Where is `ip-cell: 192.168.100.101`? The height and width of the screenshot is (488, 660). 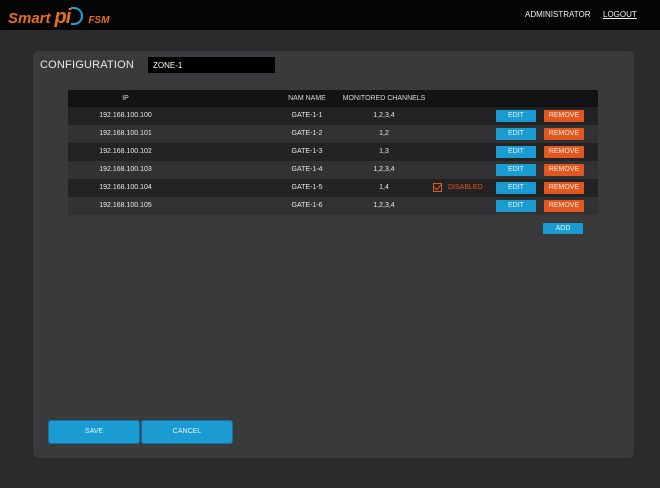
ip-cell: 192.168.100.101 is located at coordinates (125, 133).